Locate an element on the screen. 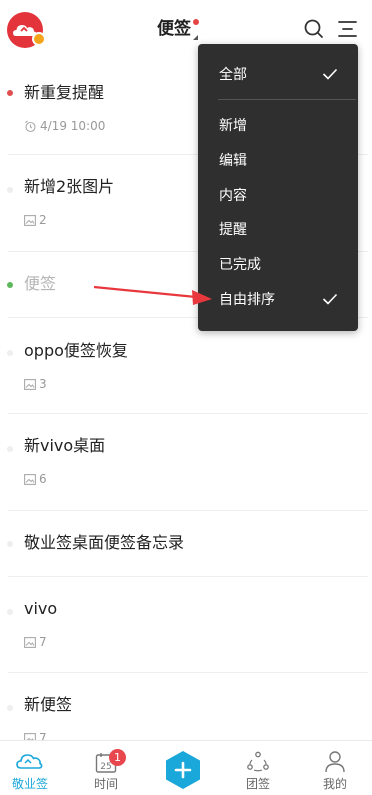  menu-item-label: 自由排序 is located at coordinates (247, 300).